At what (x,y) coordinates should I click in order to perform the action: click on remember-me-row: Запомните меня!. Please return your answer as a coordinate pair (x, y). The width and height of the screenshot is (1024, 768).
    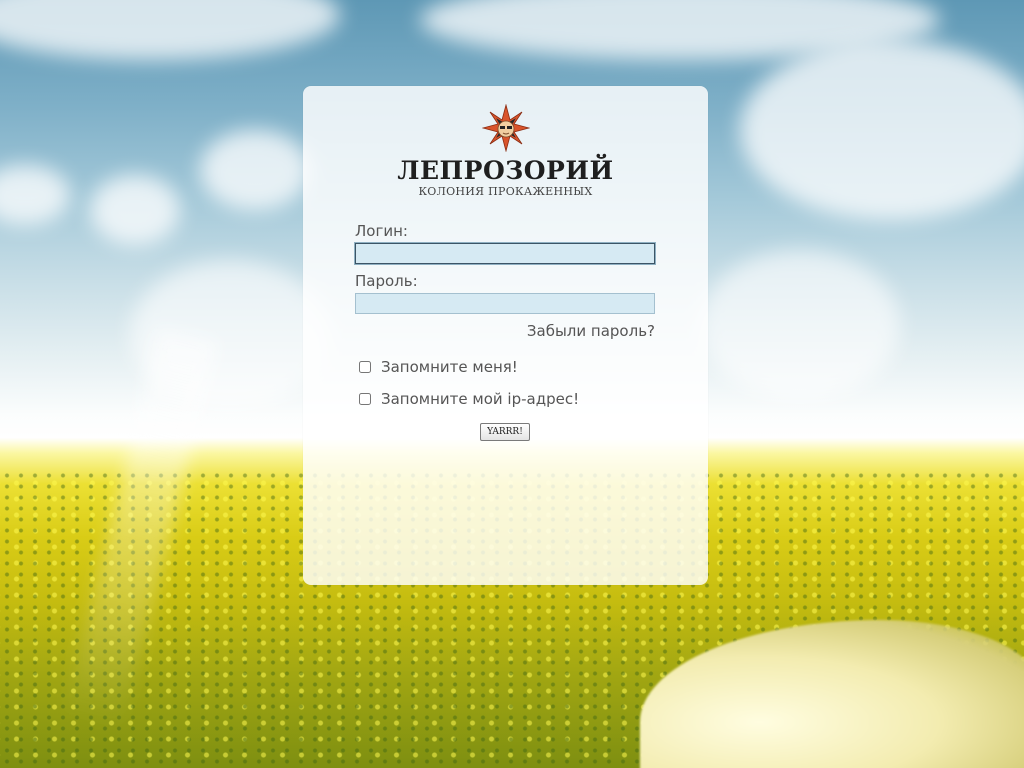
    Looking at the image, I should click on (507, 367).